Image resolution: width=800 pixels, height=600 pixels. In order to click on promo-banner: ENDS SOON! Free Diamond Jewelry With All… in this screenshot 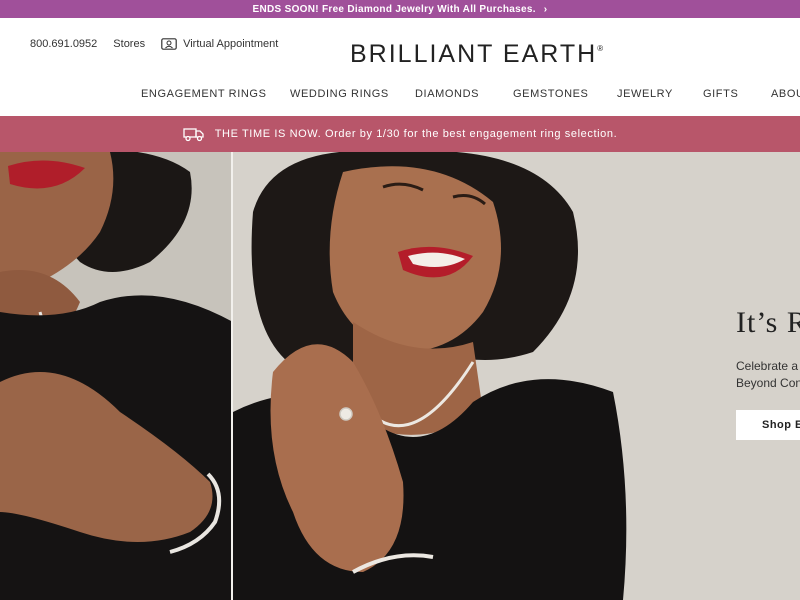, I will do `click(400, 9)`.